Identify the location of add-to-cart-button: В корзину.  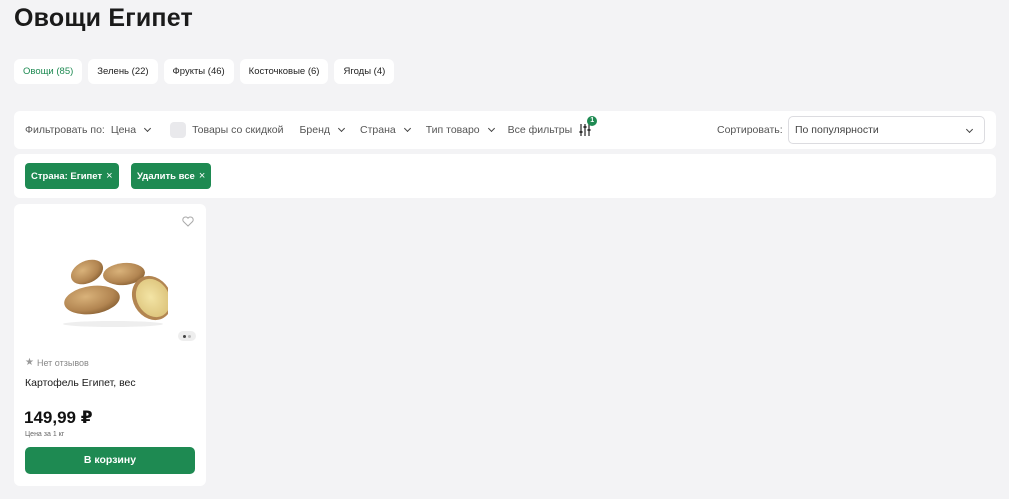
(110, 460).